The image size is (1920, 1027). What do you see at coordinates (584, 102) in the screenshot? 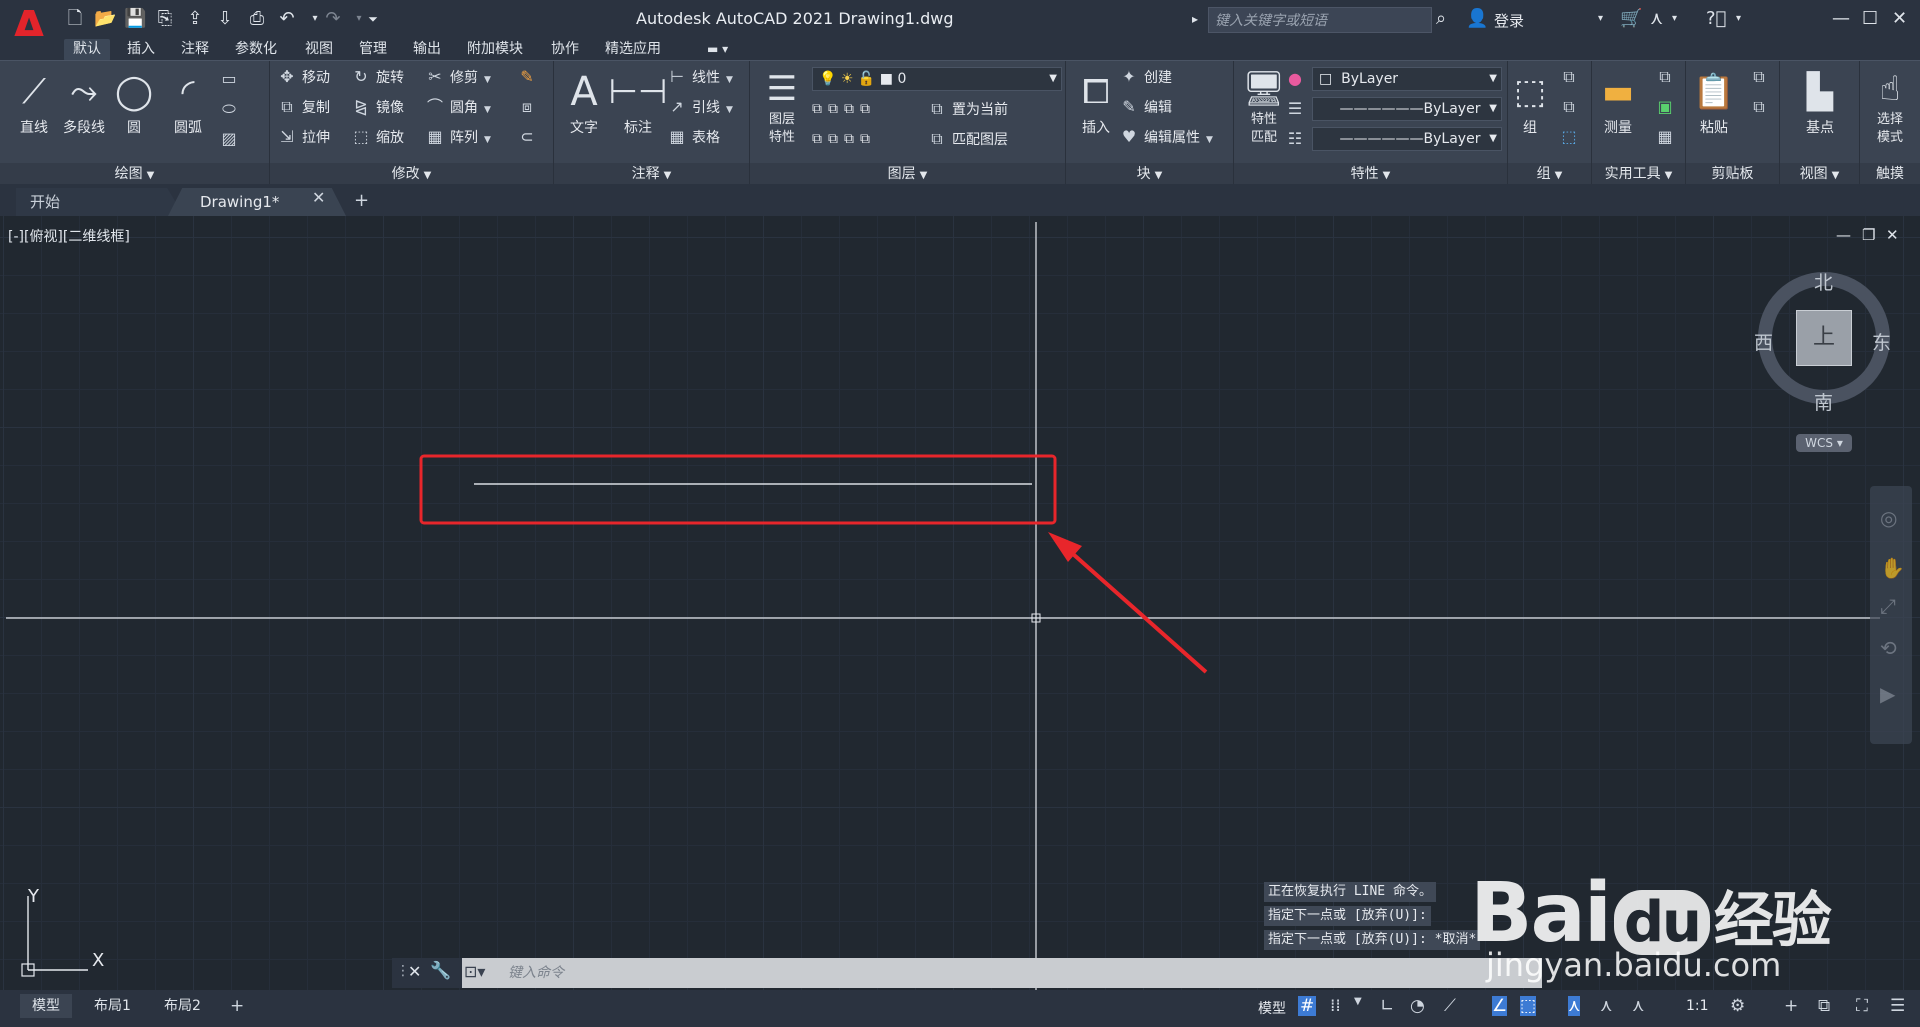
I see `text-button: A 文字` at bounding box center [584, 102].